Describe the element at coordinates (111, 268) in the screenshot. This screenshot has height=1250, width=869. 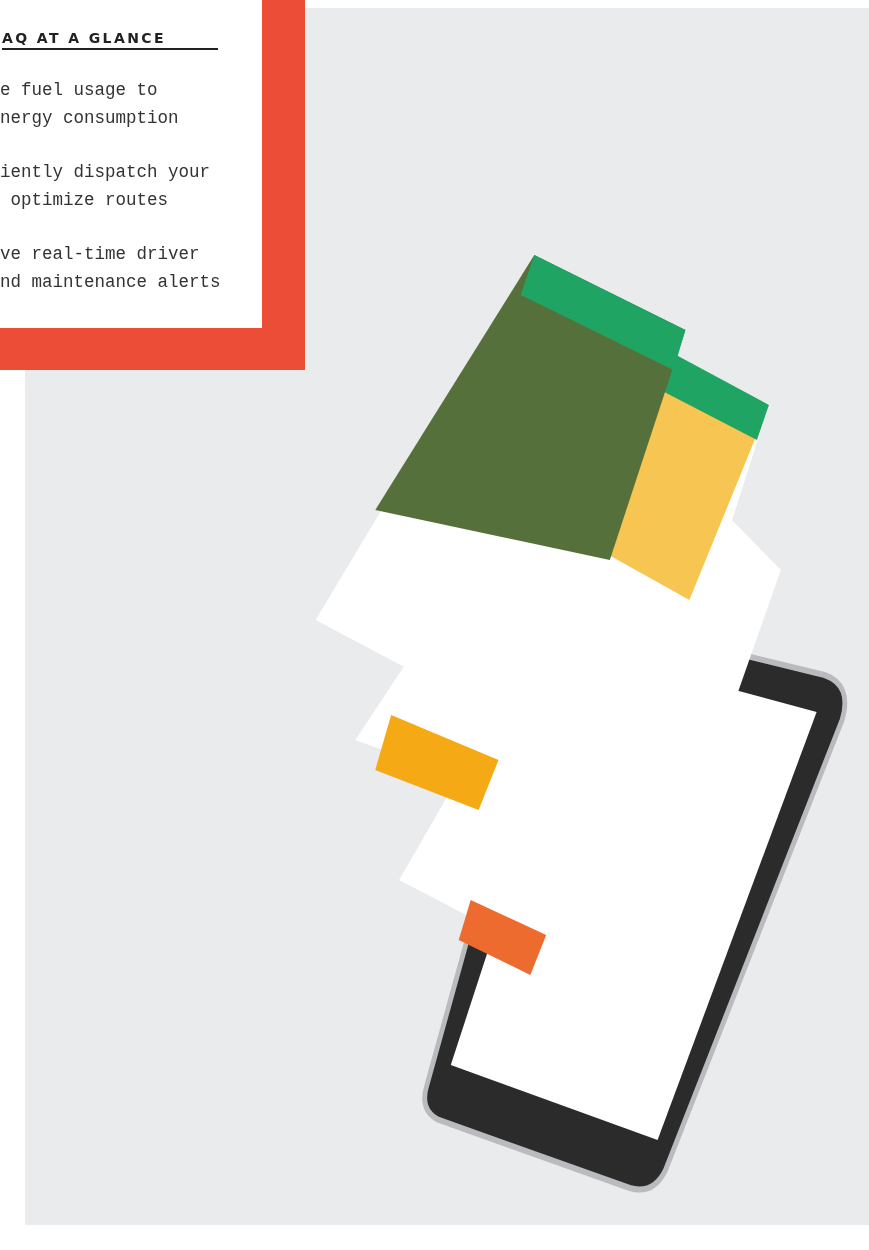
I see `feature-text: ve real-time driver nd maintenance alerts` at that location.